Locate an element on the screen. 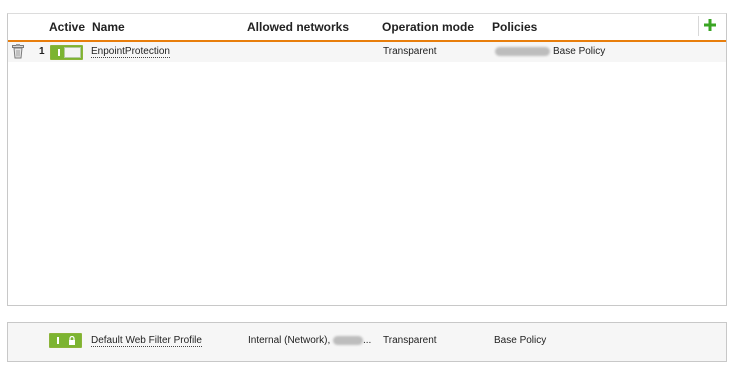  add-profile-button is located at coordinates (708, 26).